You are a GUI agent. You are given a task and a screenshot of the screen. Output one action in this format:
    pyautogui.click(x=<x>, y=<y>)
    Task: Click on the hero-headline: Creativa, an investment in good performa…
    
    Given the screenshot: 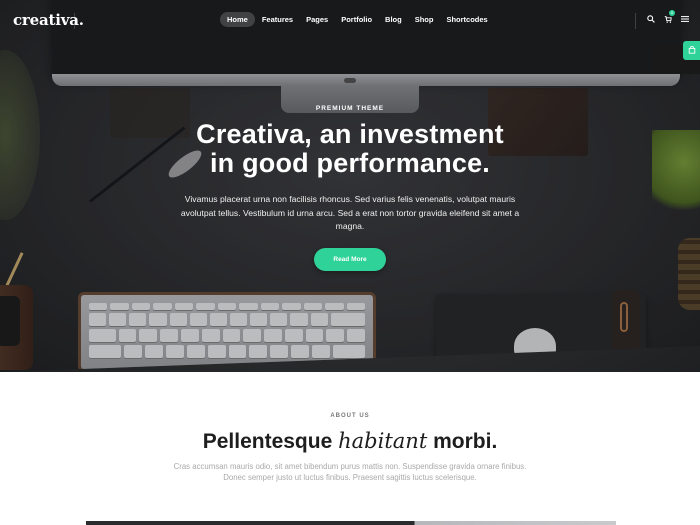 What is the action you would take?
    pyautogui.click(x=350, y=149)
    